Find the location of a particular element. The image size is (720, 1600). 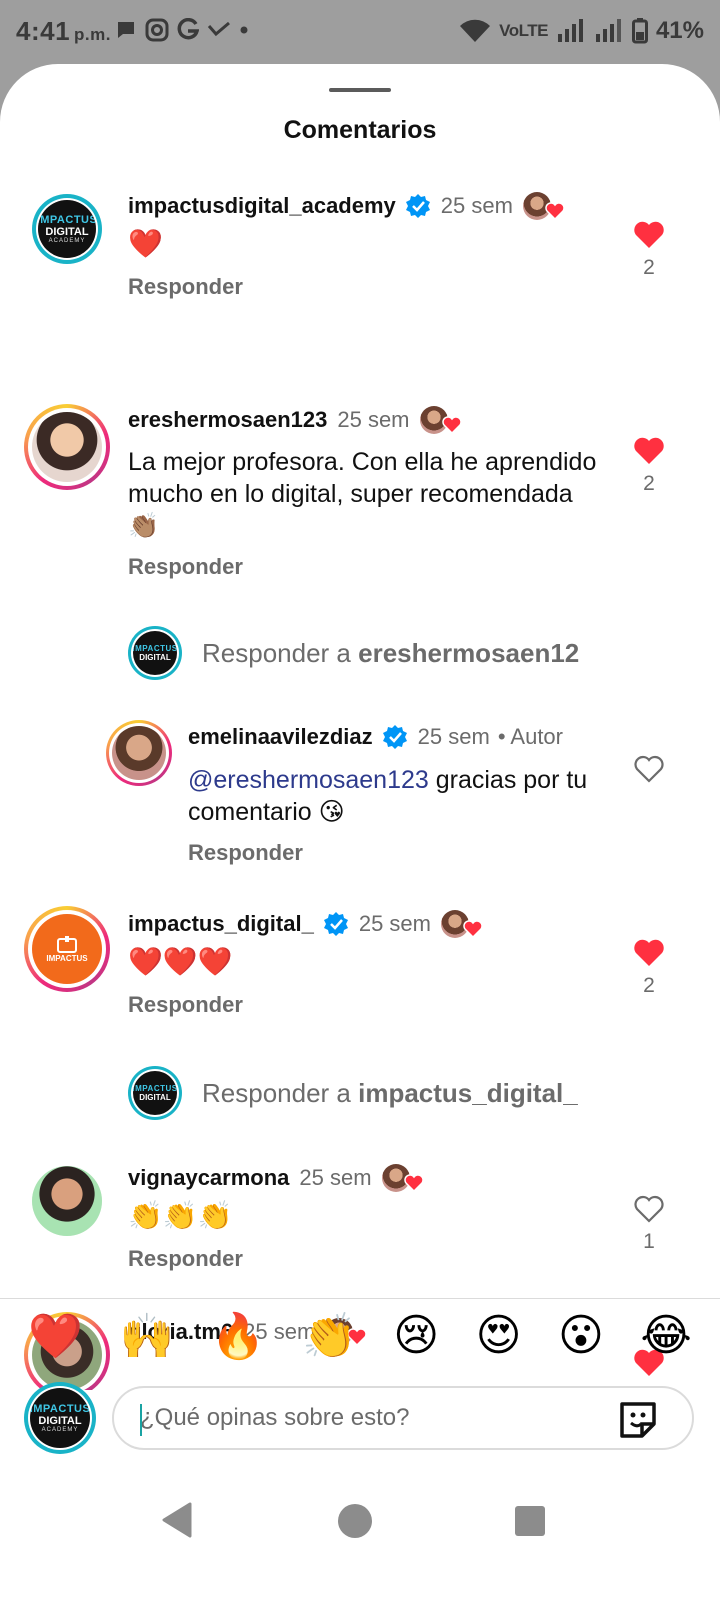

comment-username: emelinaavilezdiaz is located at coordinates (280, 737).